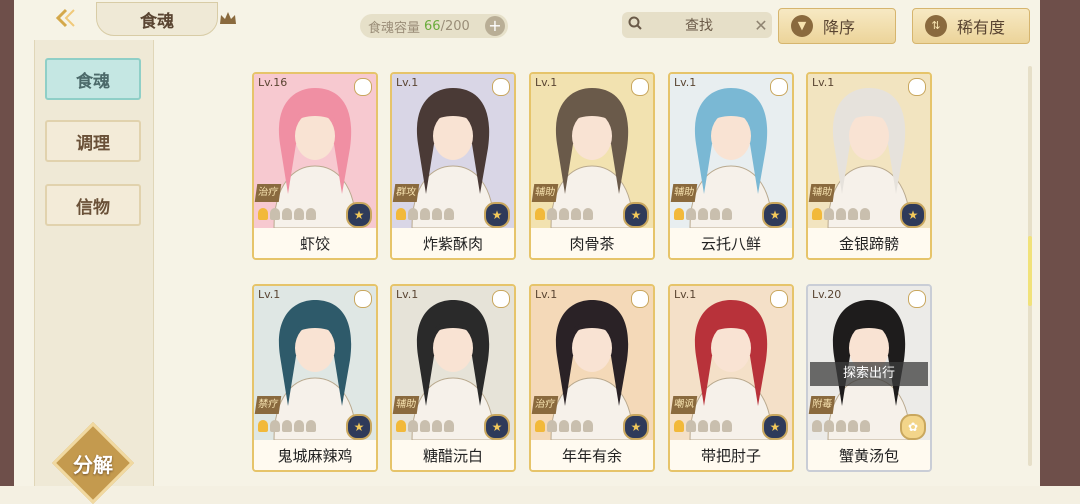  I want to click on soul-card: Lv.1 辅助 ★ 肉骨茶, so click(592, 166).